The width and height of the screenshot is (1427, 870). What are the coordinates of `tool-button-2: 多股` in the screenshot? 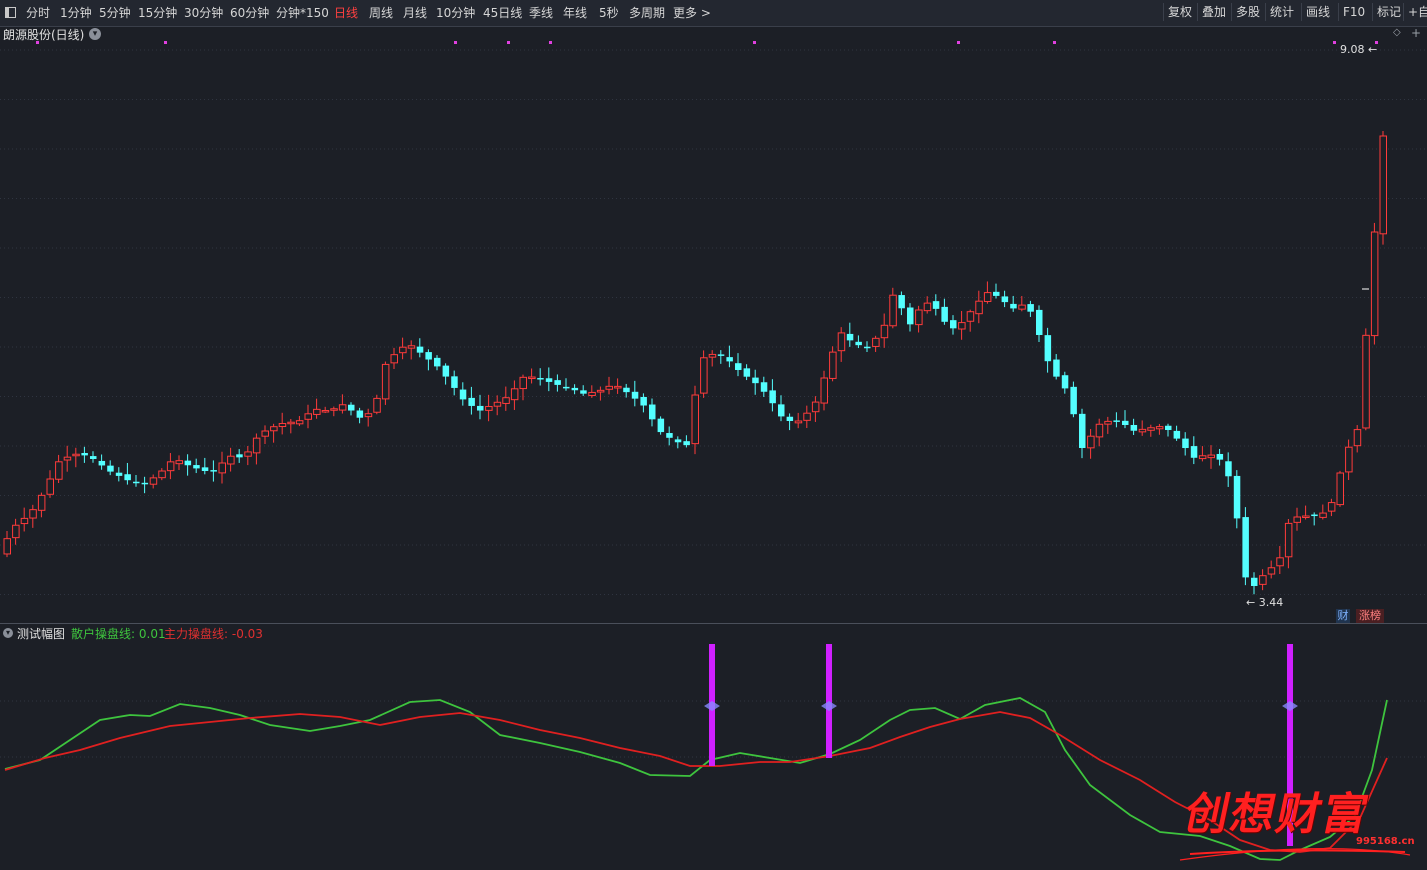 It's located at (1247, 12).